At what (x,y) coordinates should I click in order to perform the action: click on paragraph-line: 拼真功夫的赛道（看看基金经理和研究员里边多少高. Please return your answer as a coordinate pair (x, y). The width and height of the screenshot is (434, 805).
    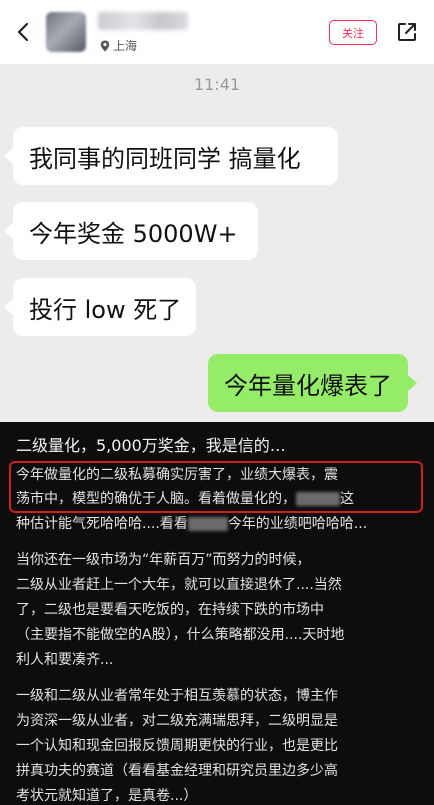
    Looking at the image, I should click on (177, 771).